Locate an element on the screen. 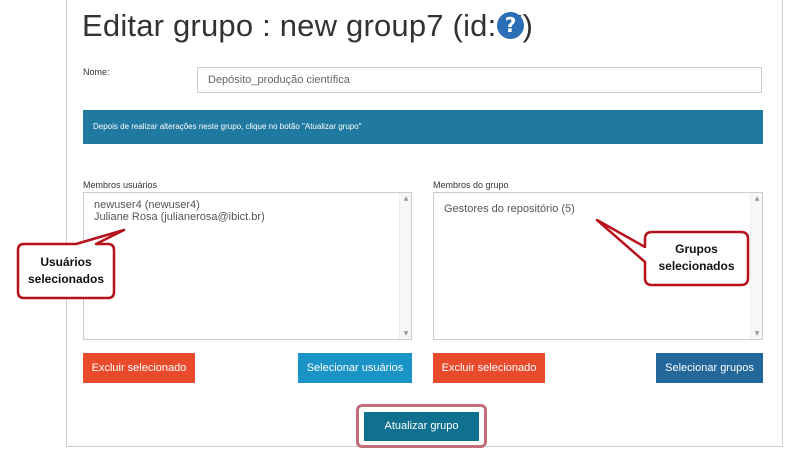 The height and width of the screenshot is (454, 800). users-callout-label: Usuários selecionados is located at coordinates (66, 271).